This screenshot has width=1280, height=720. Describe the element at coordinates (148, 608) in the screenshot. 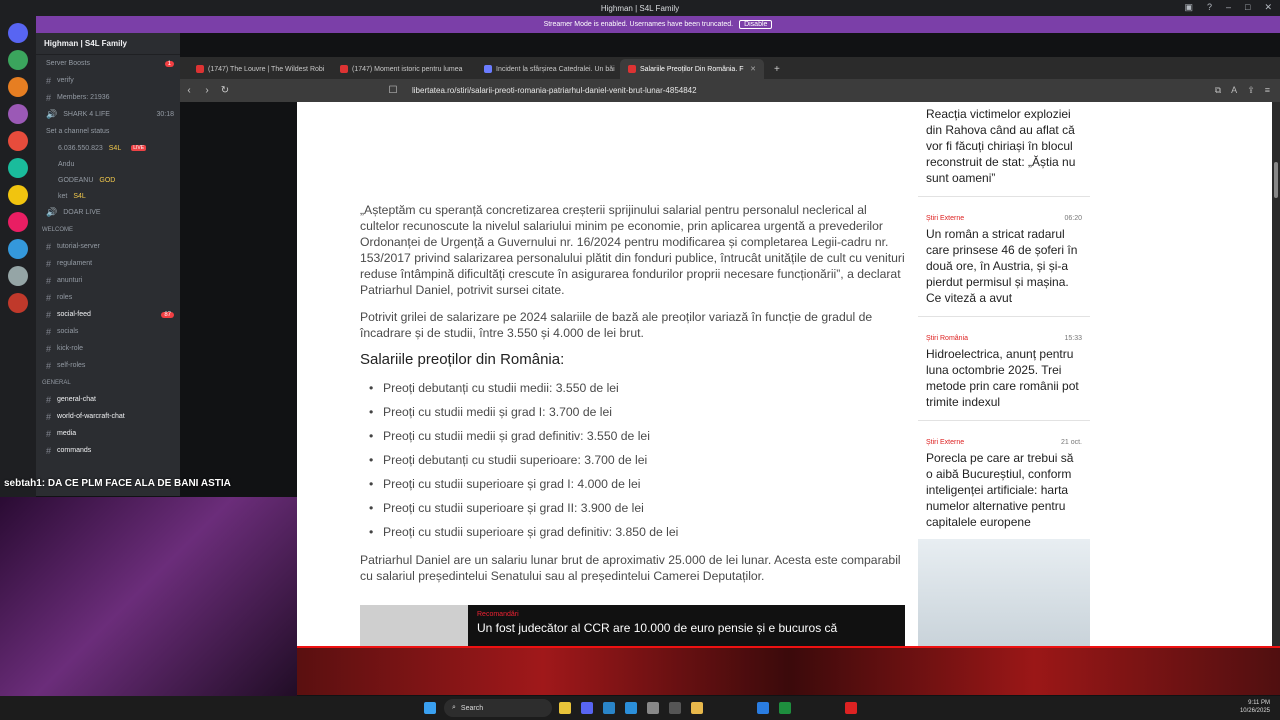

I see `webcam-overlay` at that location.